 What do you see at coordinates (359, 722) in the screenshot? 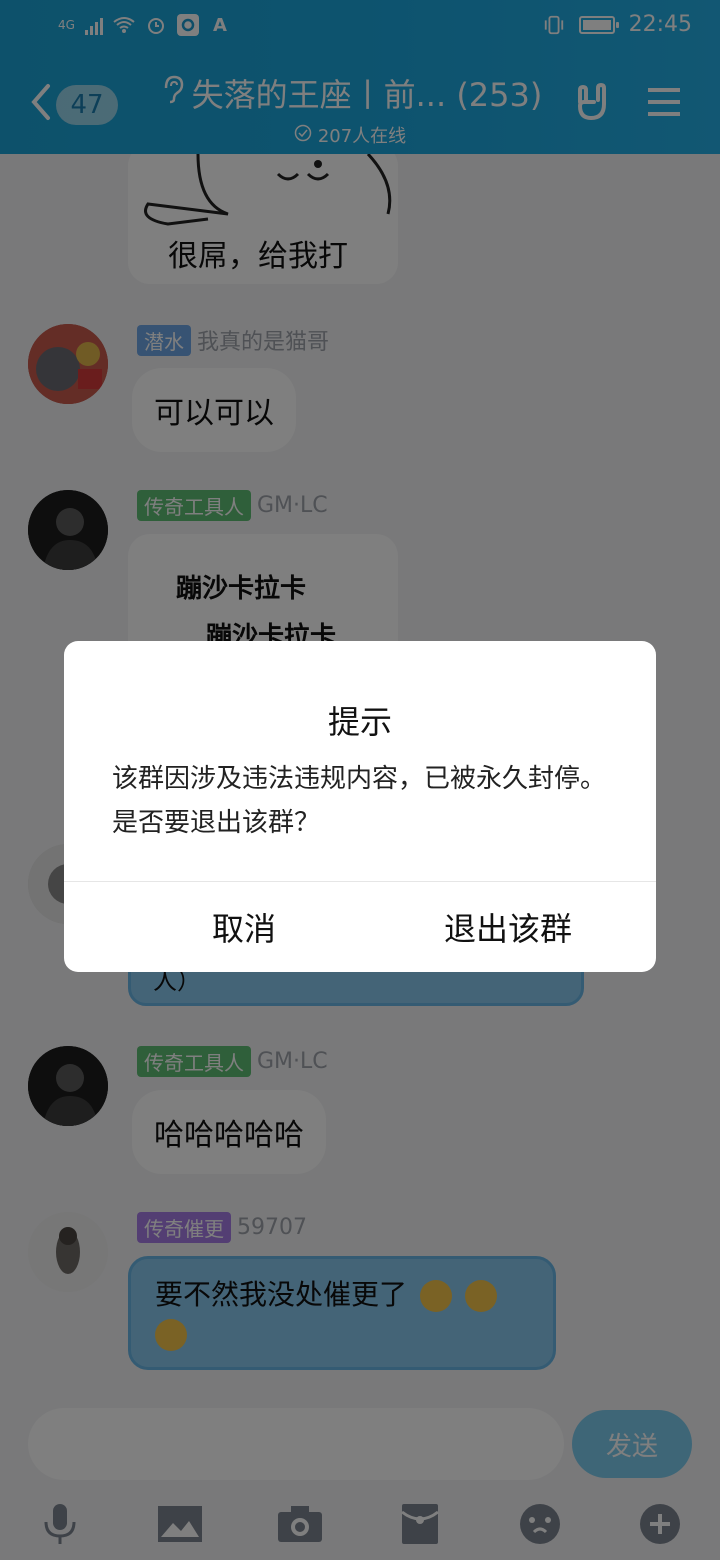
I see `dialog-title: 提示` at bounding box center [359, 722].